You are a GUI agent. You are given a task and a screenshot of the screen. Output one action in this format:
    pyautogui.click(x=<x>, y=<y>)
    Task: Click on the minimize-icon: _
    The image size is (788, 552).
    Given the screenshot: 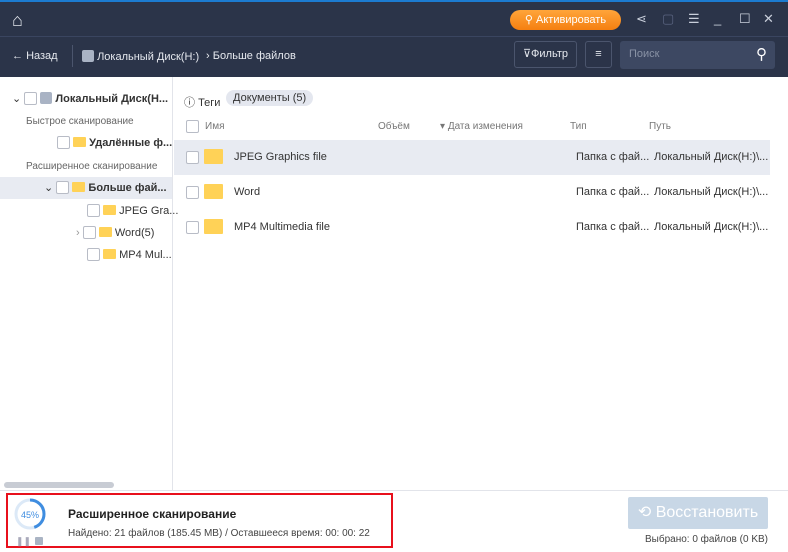 What is the action you would take?
    pyautogui.click(x=717, y=18)
    